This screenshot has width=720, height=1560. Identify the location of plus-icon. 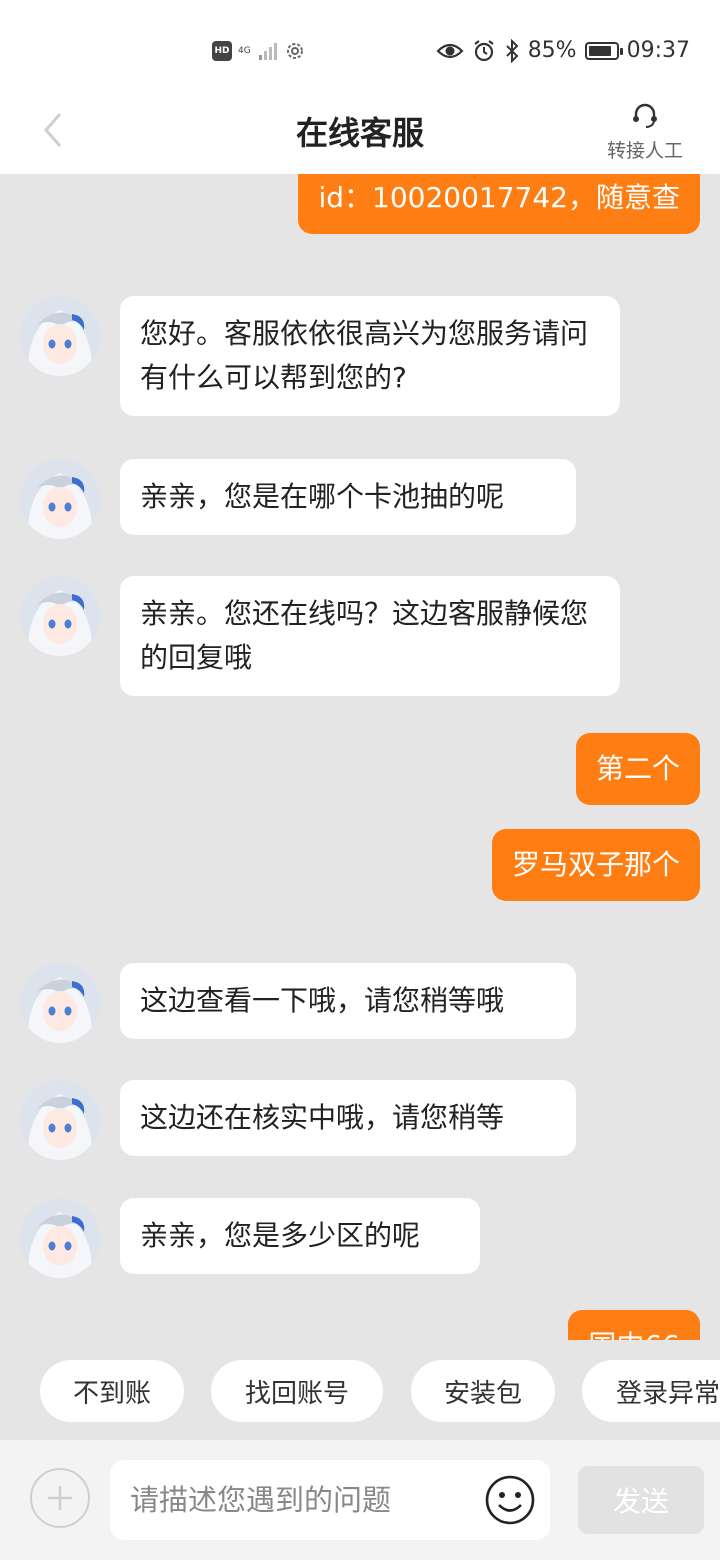
(60, 1498).